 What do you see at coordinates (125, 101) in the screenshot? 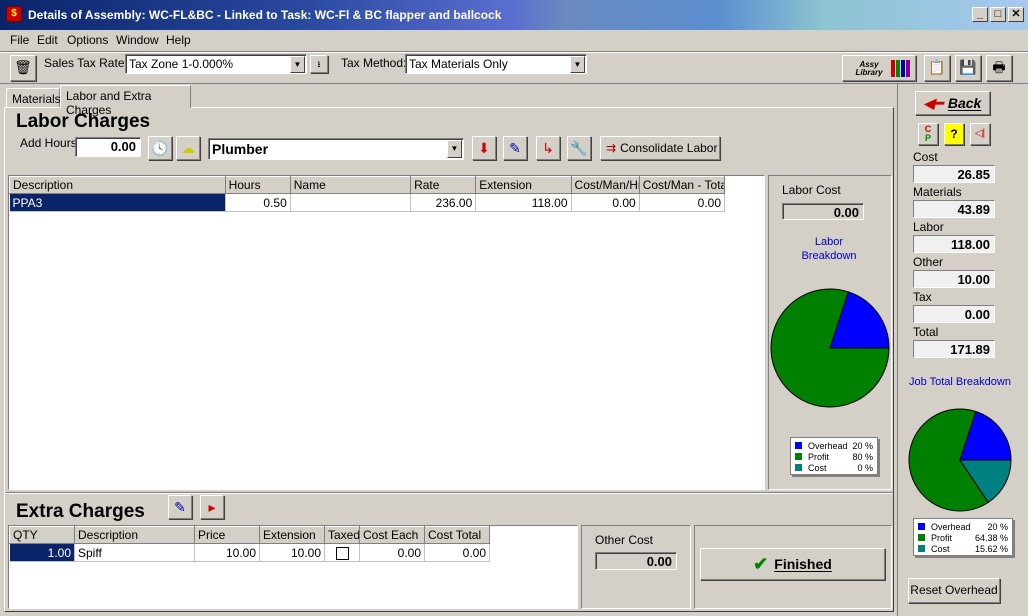
I see `tab-labor-extra: Labor and Extra Charges` at bounding box center [125, 101].